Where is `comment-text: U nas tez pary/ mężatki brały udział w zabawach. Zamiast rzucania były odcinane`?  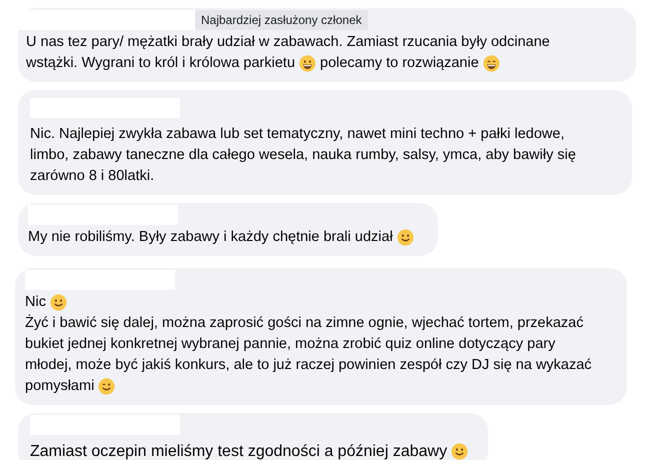 comment-text: U nas tez pary/ mężatki brały udział w zabawach. Zamiast rzucania były odcinane is located at coordinates (288, 42).